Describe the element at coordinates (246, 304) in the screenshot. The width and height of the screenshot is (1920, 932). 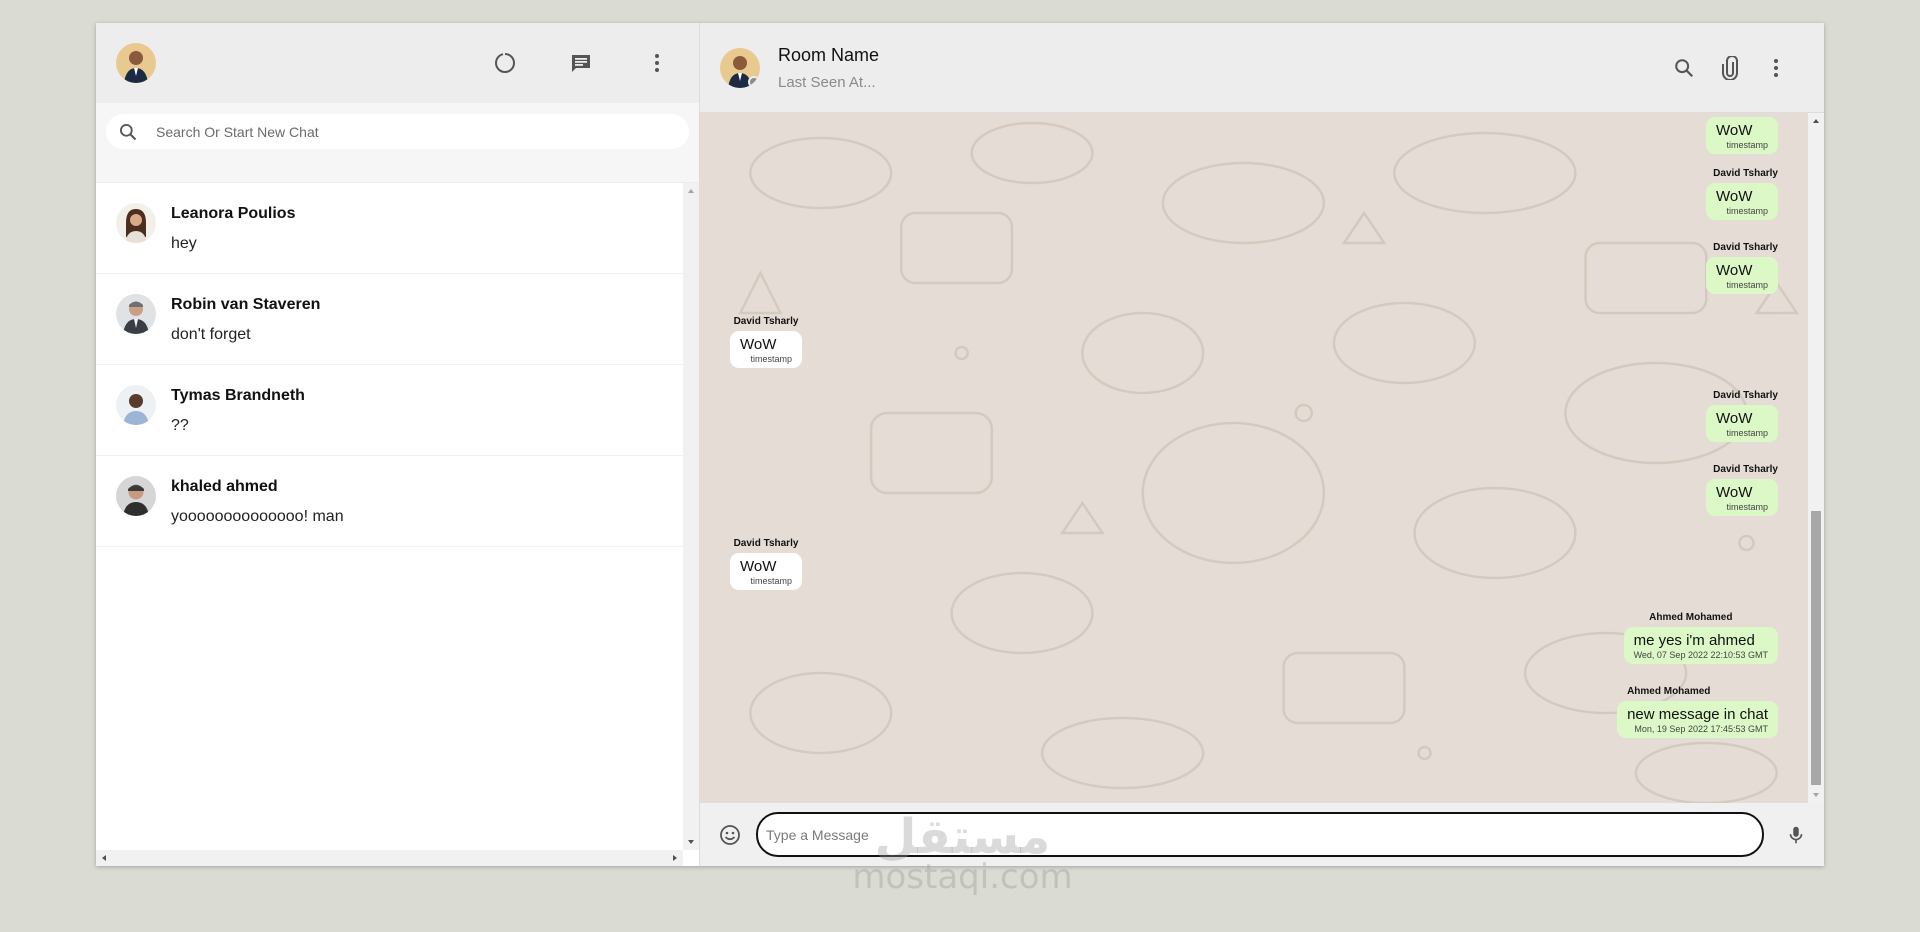
I see `contact-name: Robin van Staveren` at that location.